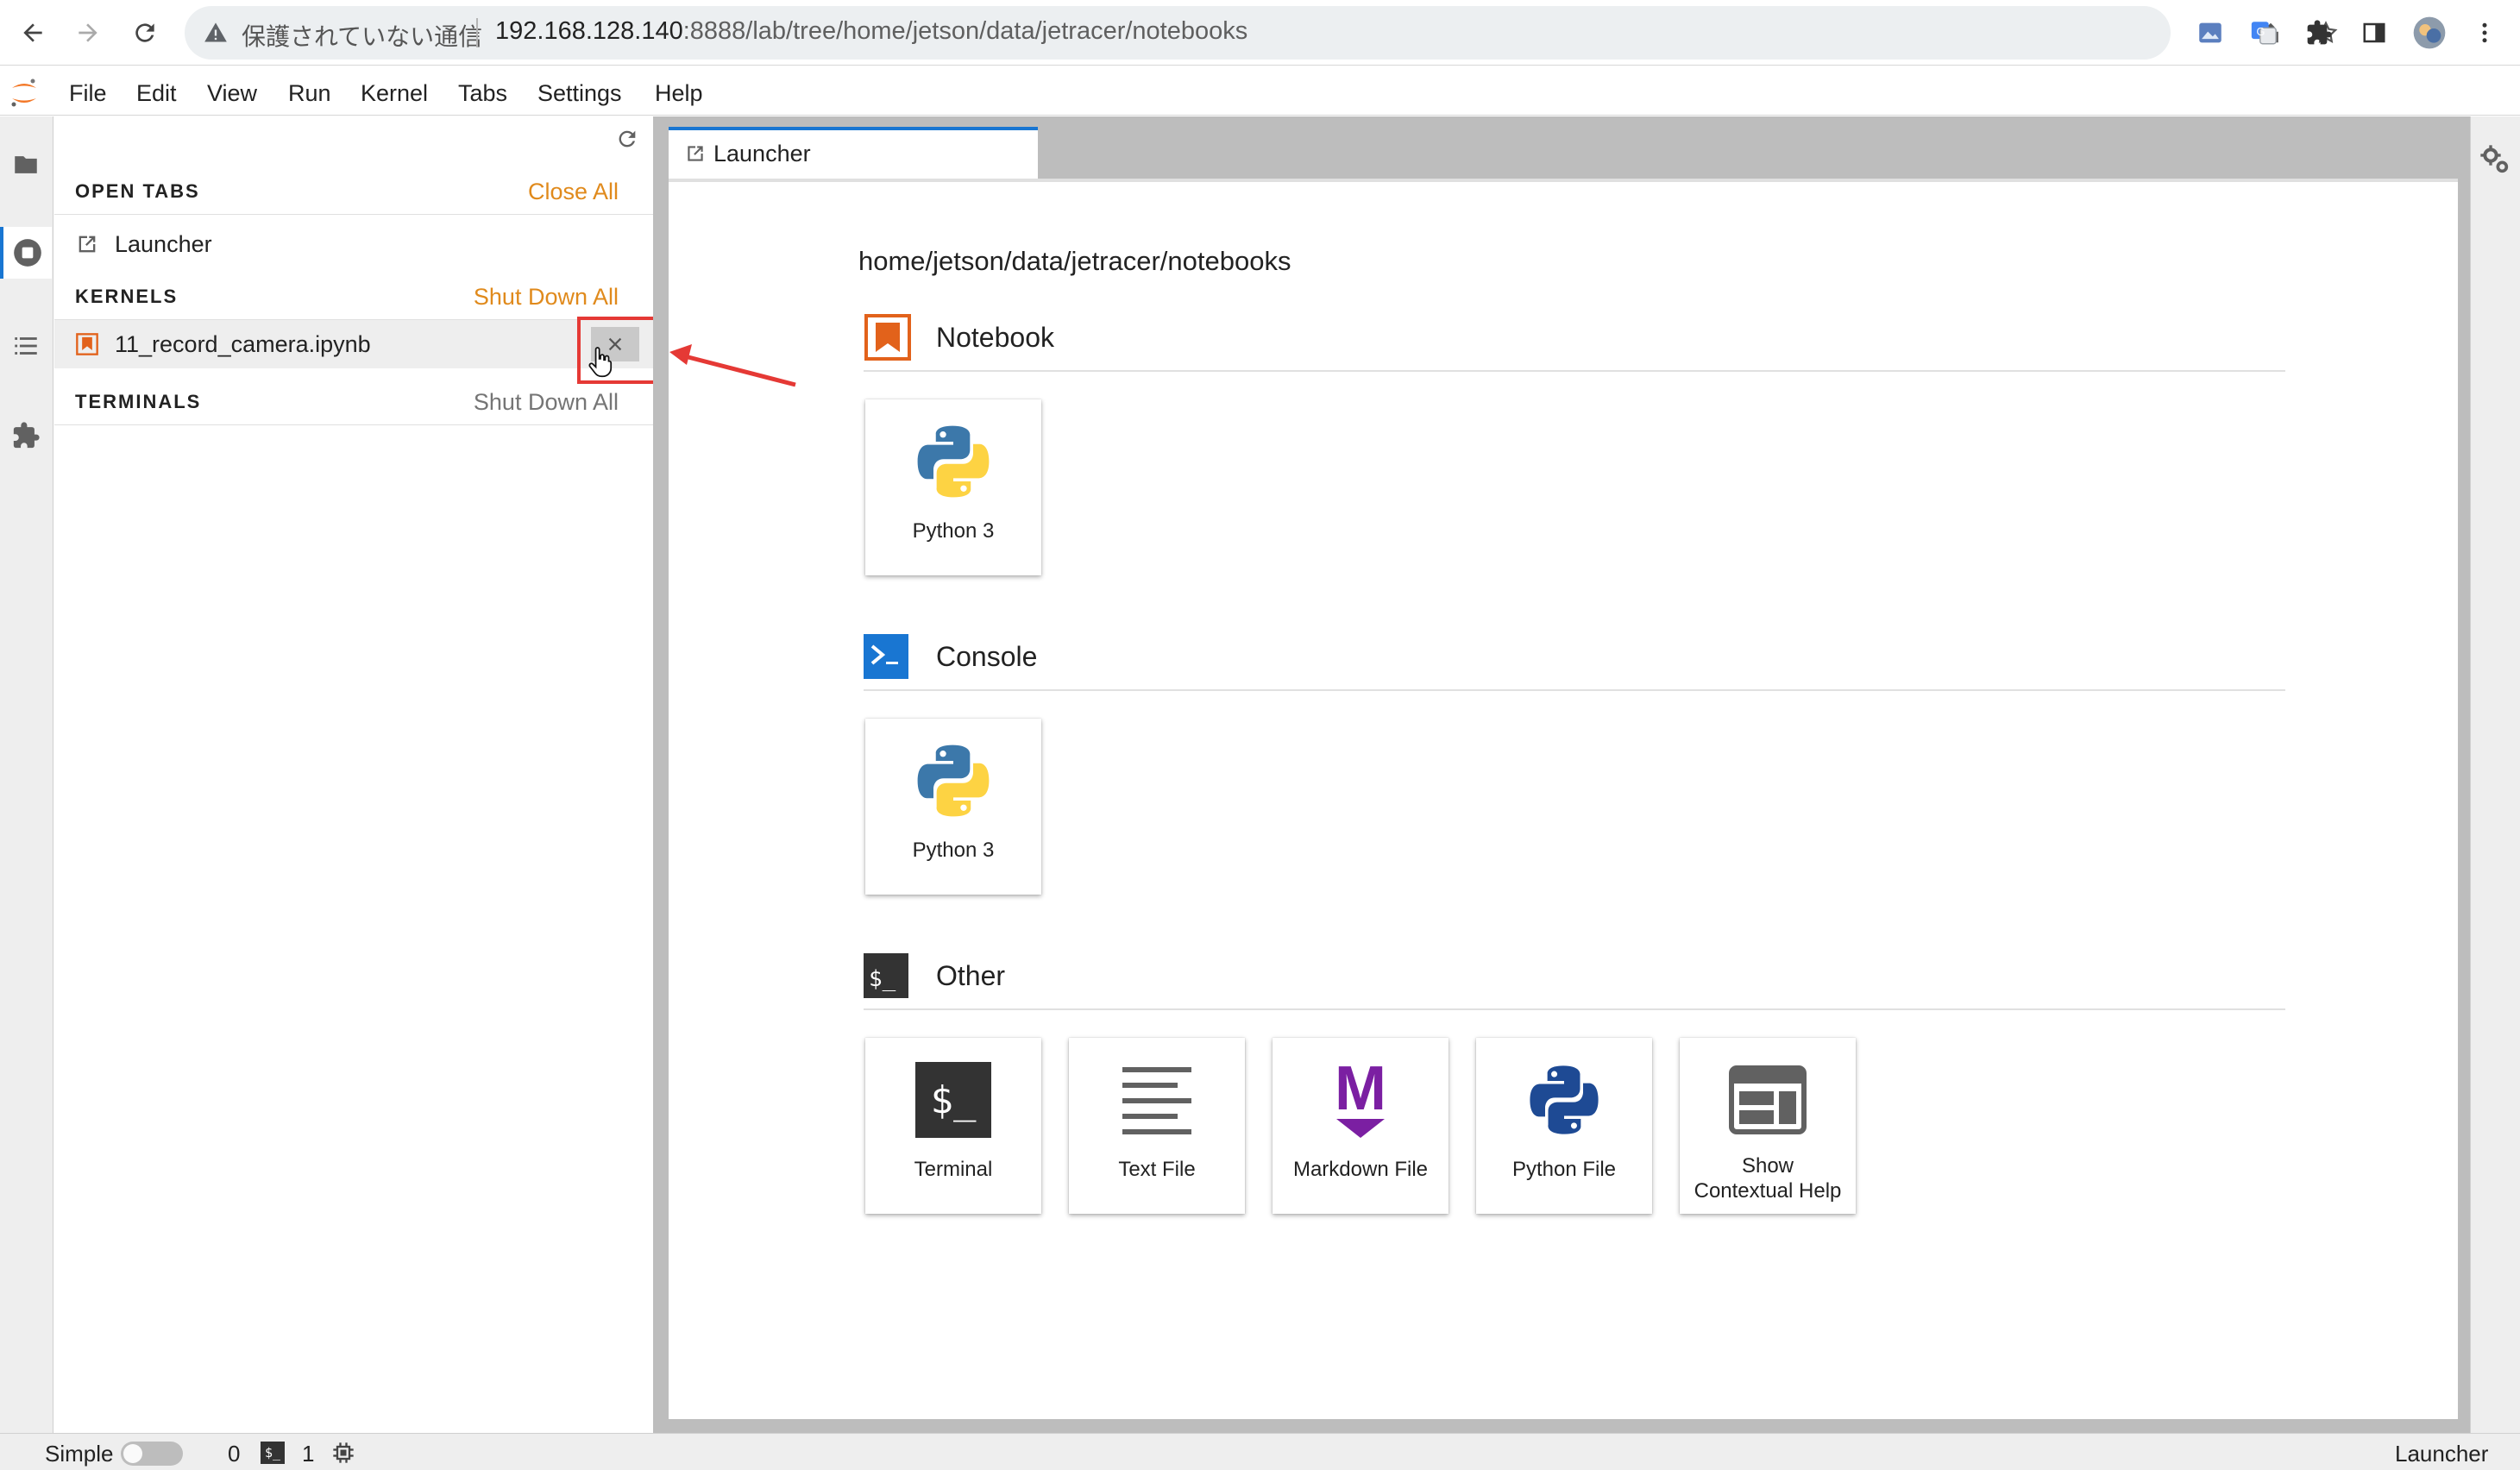  I want to click on python-file-card: Python File, so click(1564, 1126).